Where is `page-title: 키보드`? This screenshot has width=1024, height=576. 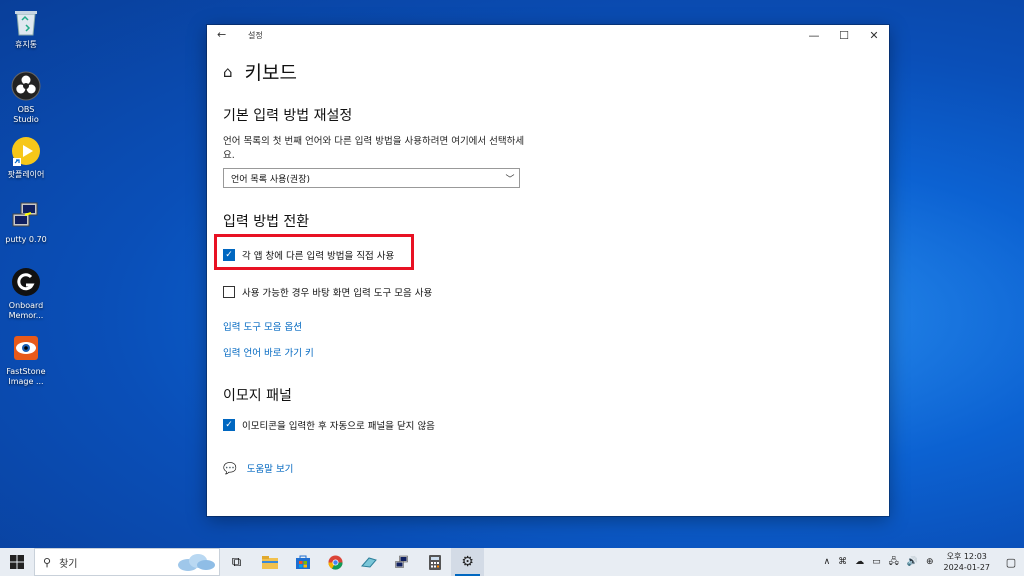
page-title: 키보드 is located at coordinates (270, 73).